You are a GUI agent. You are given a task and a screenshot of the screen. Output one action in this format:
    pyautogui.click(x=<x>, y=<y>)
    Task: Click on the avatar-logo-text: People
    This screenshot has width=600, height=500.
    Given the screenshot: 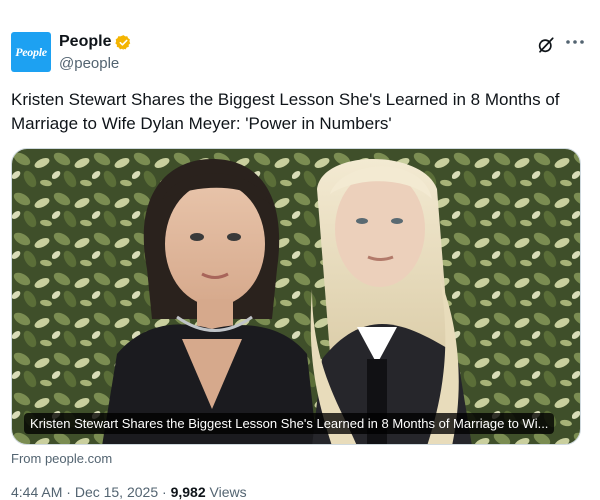 What is the action you would take?
    pyautogui.click(x=31, y=51)
    